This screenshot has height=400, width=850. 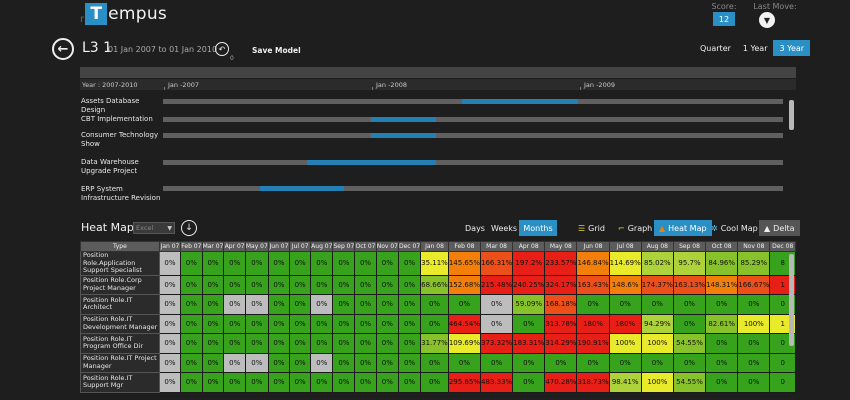 What do you see at coordinates (635, 228) in the screenshot?
I see `graph-button: ⌐ Graph` at bounding box center [635, 228].